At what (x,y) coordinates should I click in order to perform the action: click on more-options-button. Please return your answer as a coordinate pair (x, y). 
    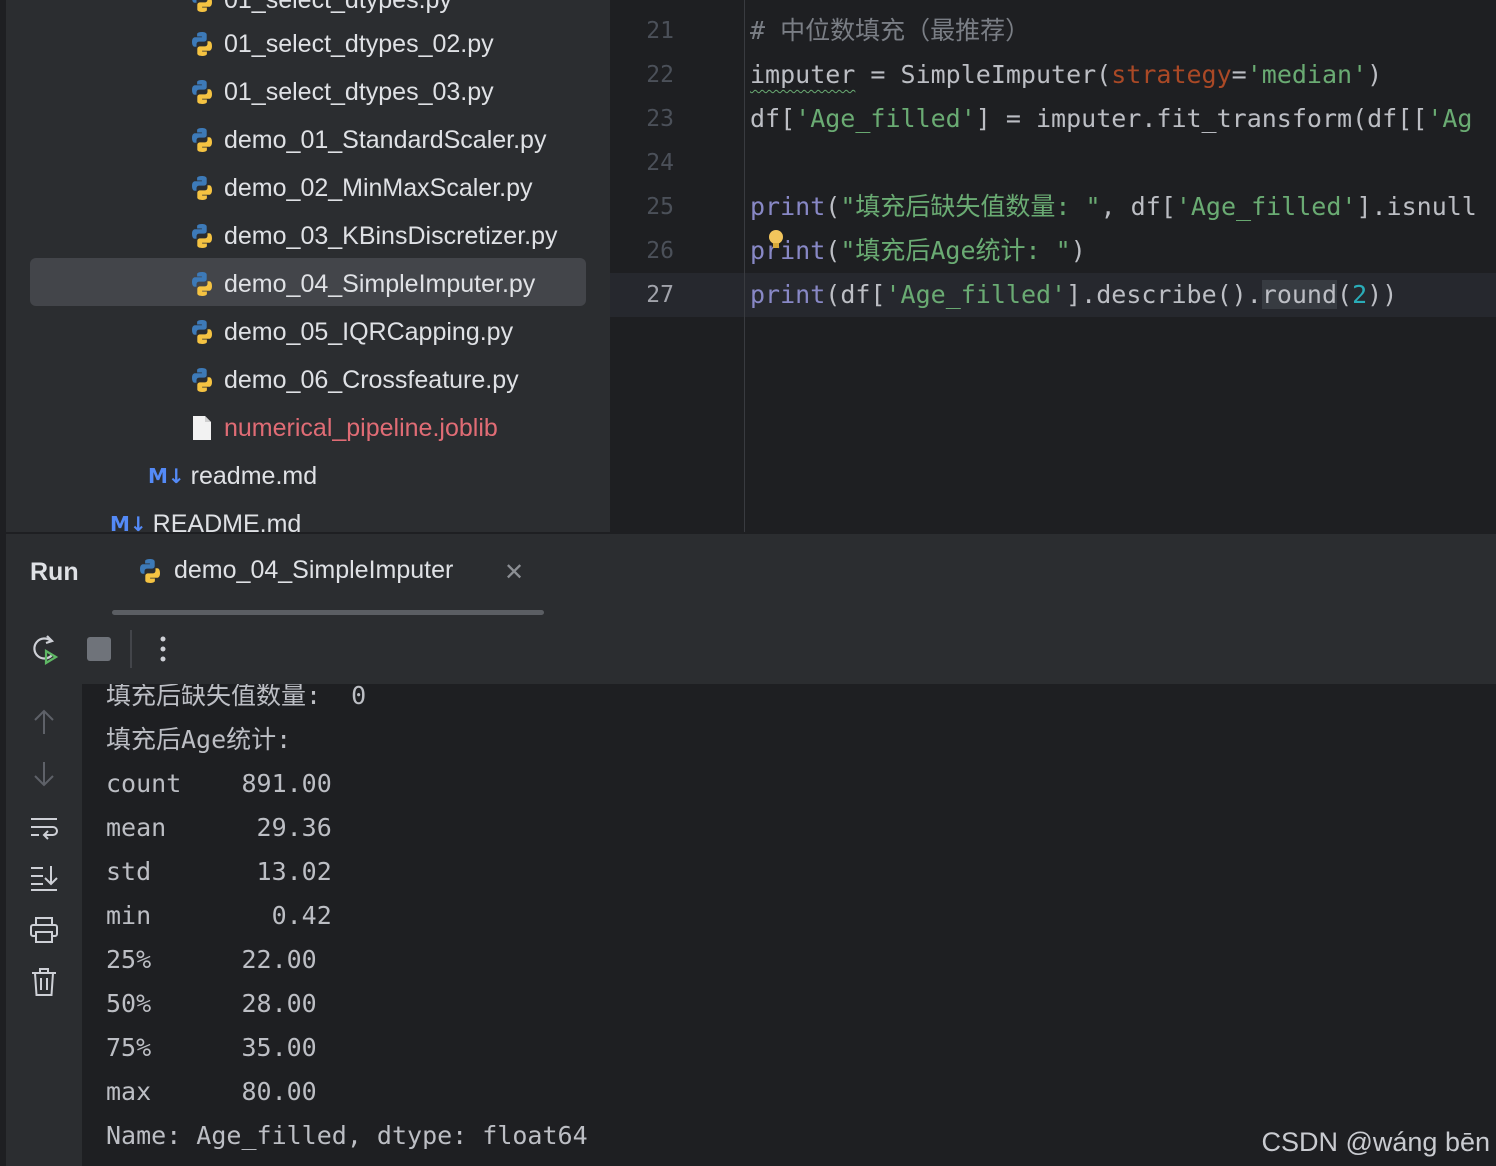
    Looking at the image, I should click on (163, 649).